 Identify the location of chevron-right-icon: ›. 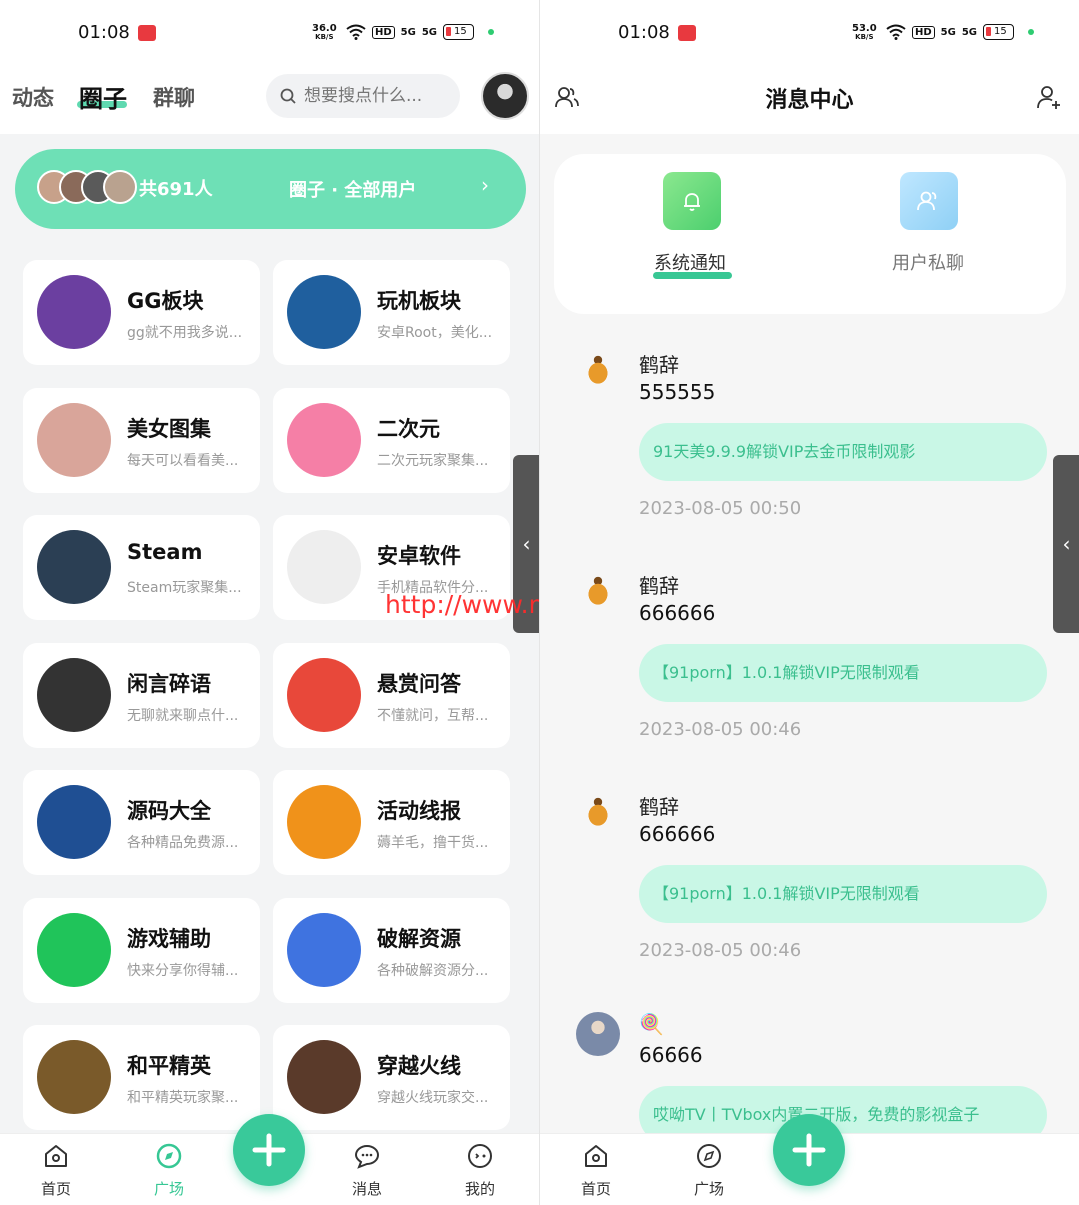
(485, 185).